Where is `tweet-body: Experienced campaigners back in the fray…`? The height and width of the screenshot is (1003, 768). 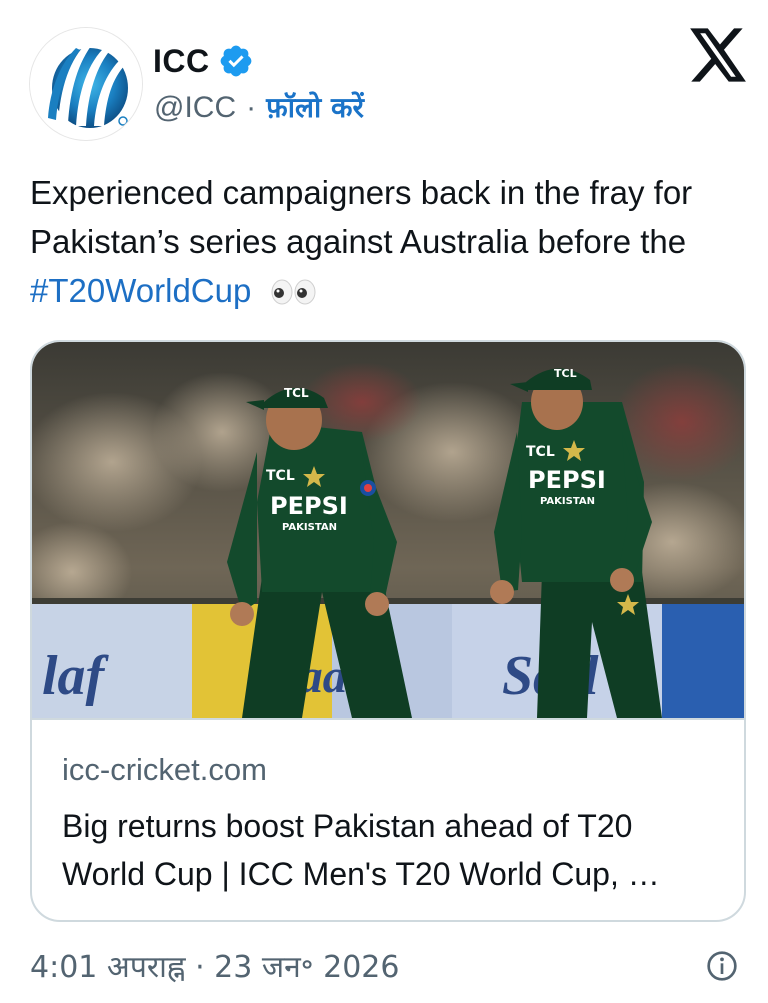
tweet-body: Experienced campaigners back in the fray… is located at coordinates (361, 217).